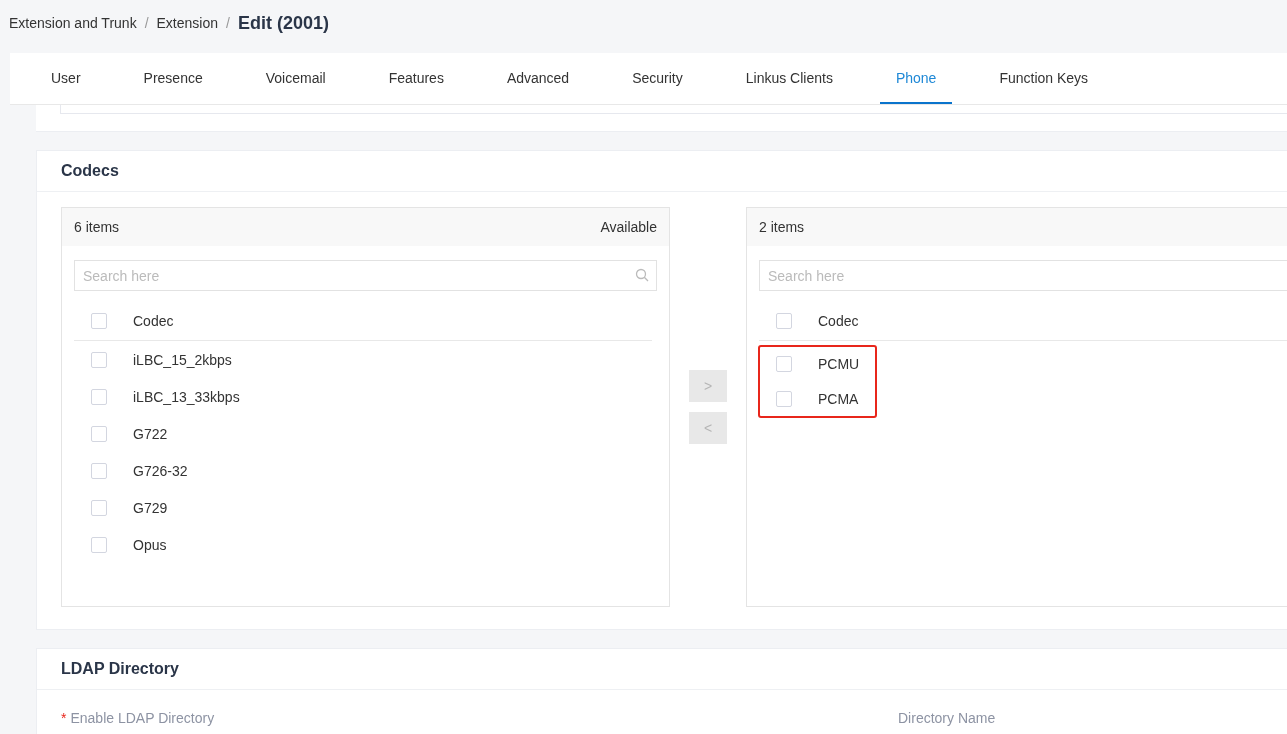 This screenshot has height=734, width=1287. Describe the element at coordinates (947, 718) in the screenshot. I see `field-label: Directory Name` at that location.